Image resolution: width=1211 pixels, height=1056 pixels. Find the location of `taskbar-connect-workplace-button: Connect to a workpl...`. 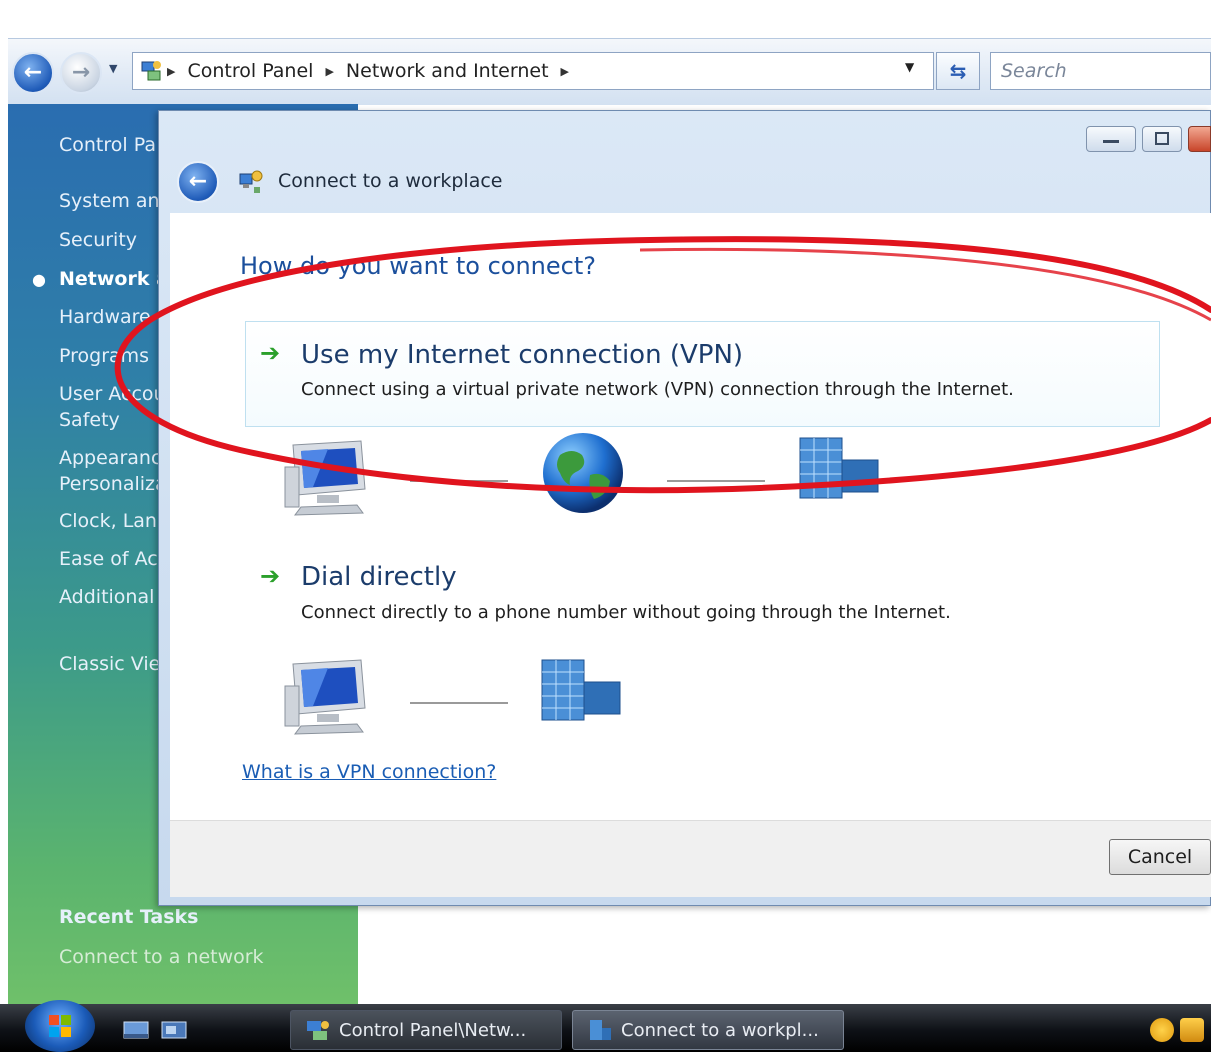

taskbar-connect-workplace-button: Connect to a workpl... is located at coordinates (708, 1030).